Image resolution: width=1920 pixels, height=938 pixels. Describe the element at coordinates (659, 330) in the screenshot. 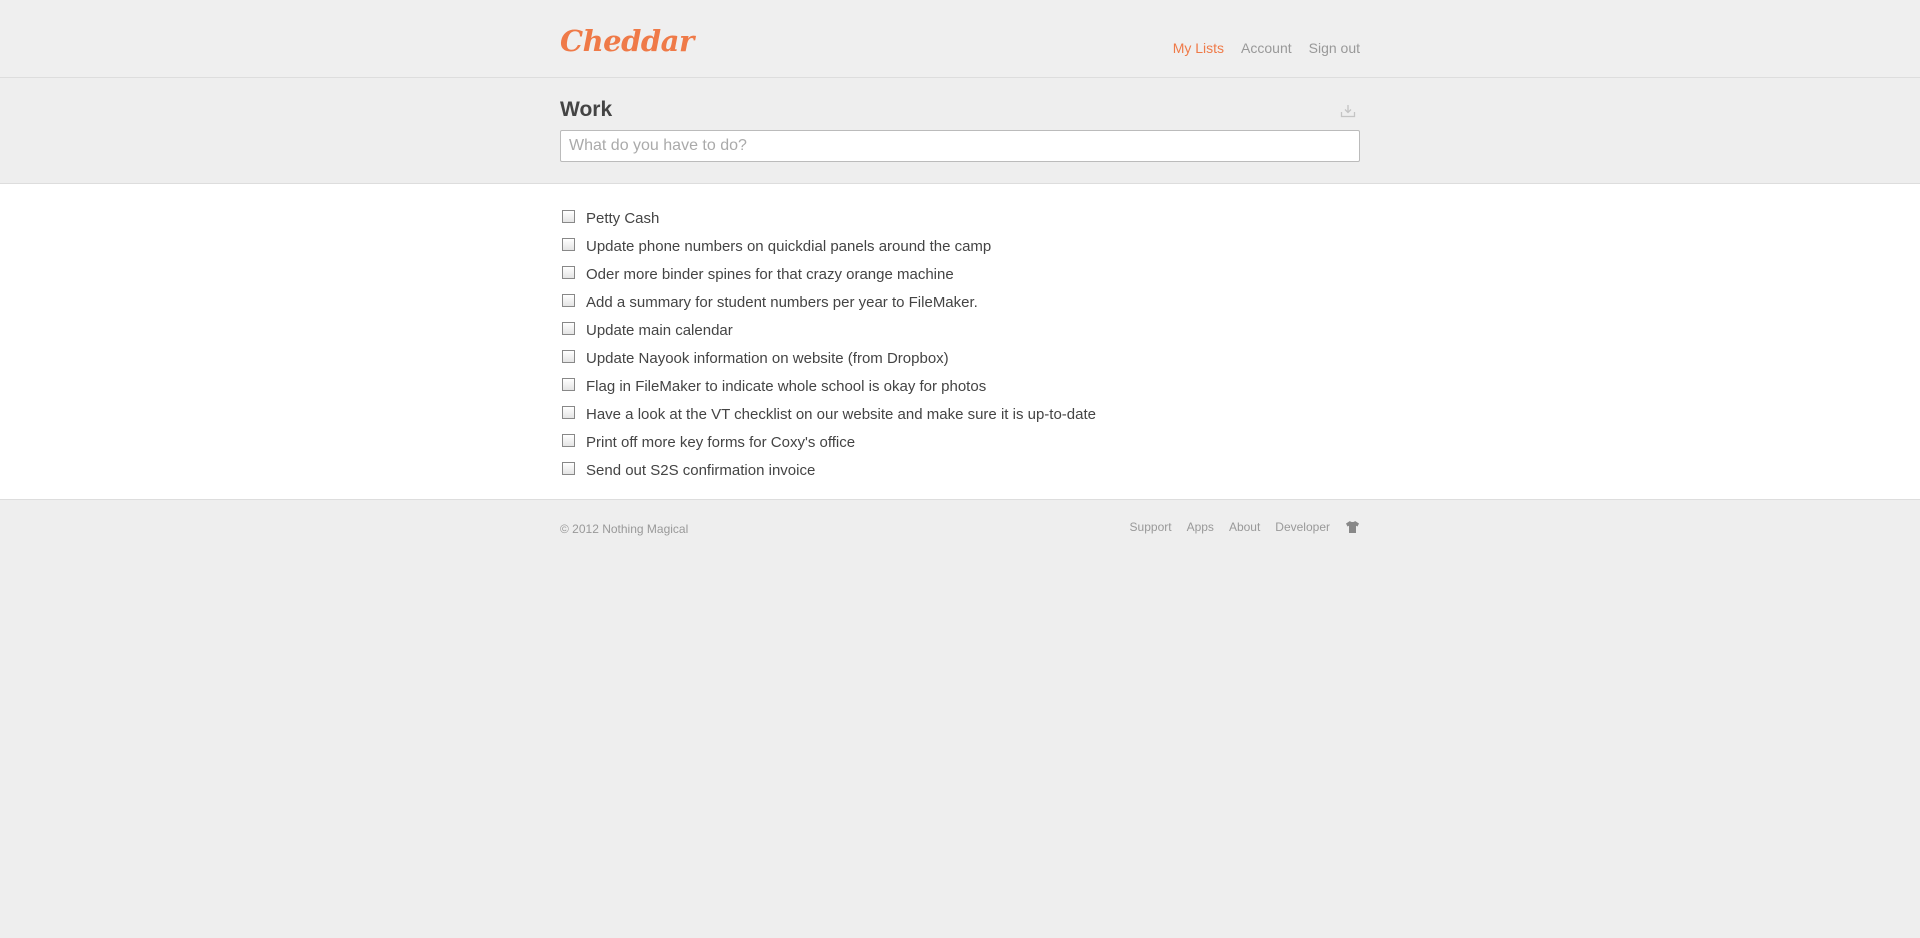

I see `task-text: Update main calendar` at that location.